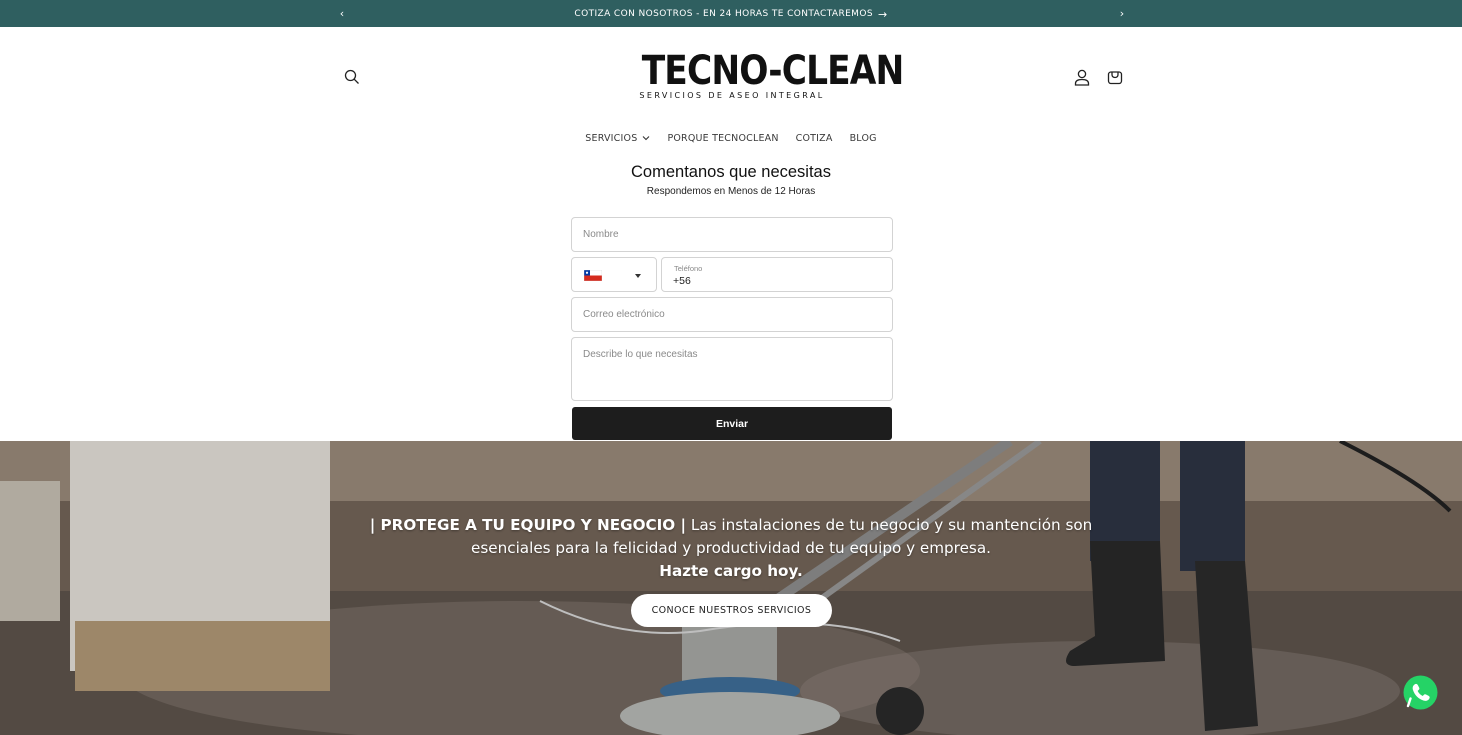 The width and height of the screenshot is (1462, 735). What do you see at coordinates (1420, 692) in the screenshot?
I see `whatsapp-icon` at bounding box center [1420, 692].